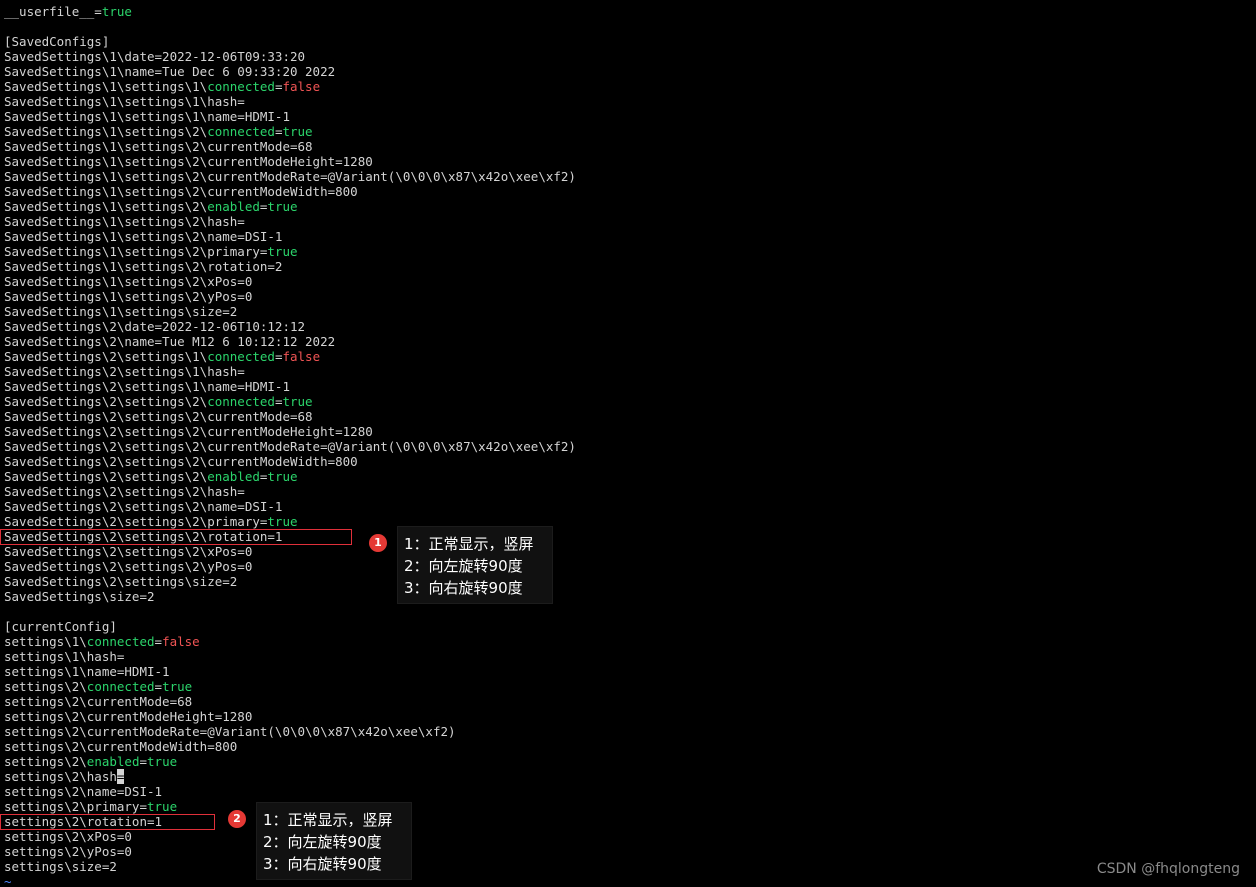 This screenshot has width=1256, height=887. I want to click on annotation-note-1-line: 2：向左旋转90度, so click(463, 566).